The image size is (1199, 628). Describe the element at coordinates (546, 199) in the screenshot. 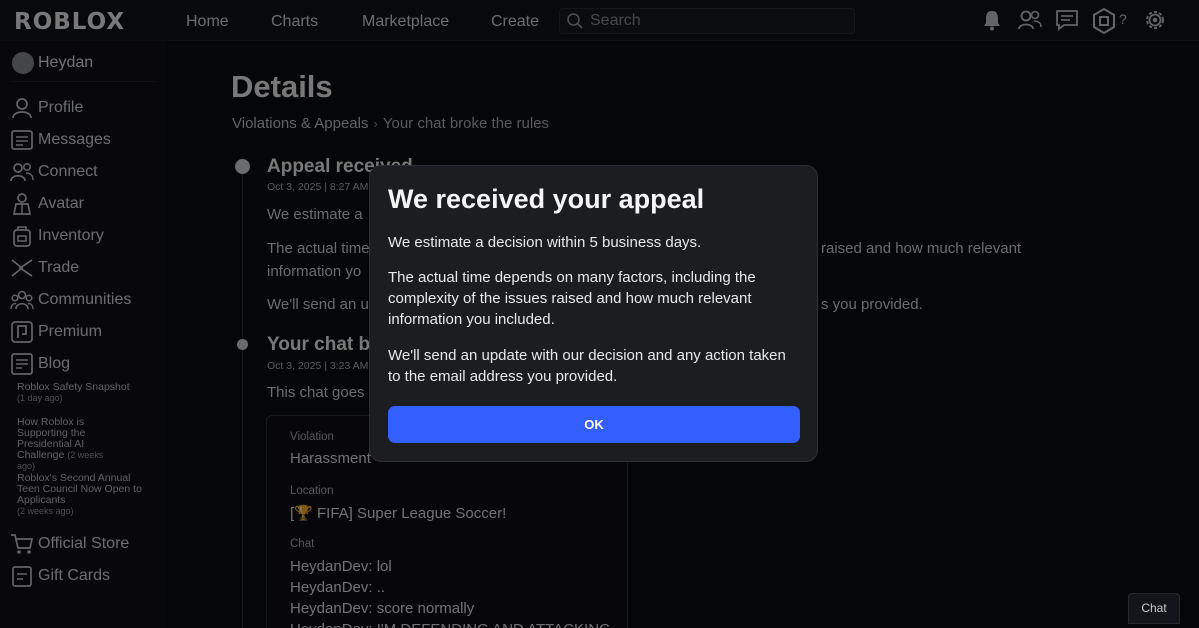

I see `dialog-title: We received your appeal` at that location.